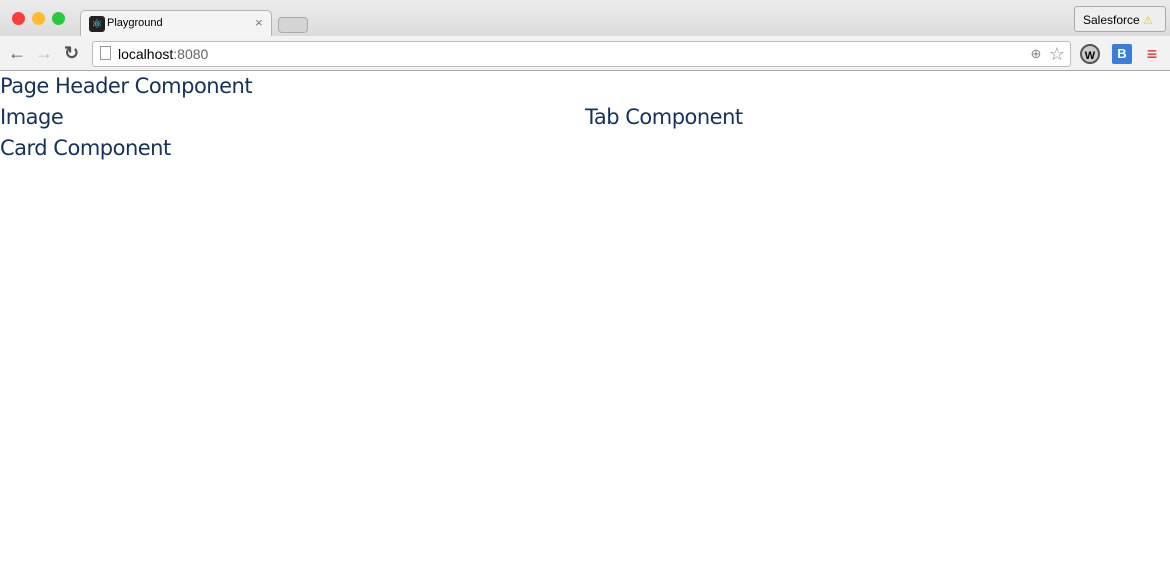 The height and width of the screenshot is (578, 1170). I want to click on profile-button: Salesforce ⚠, so click(1120, 19).